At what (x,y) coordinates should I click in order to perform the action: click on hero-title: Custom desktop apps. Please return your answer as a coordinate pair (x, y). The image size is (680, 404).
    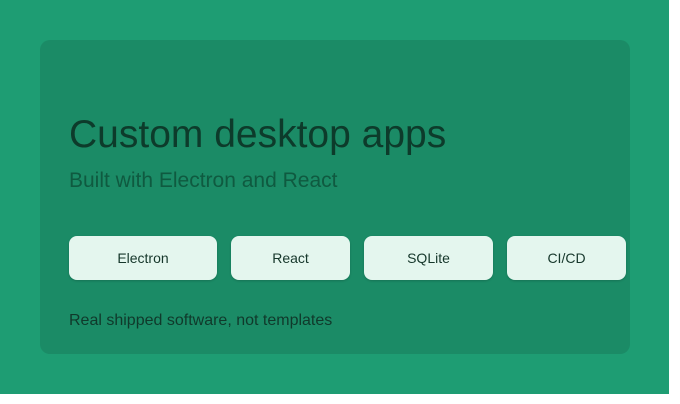
    Looking at the image, I should click on (258, 134).